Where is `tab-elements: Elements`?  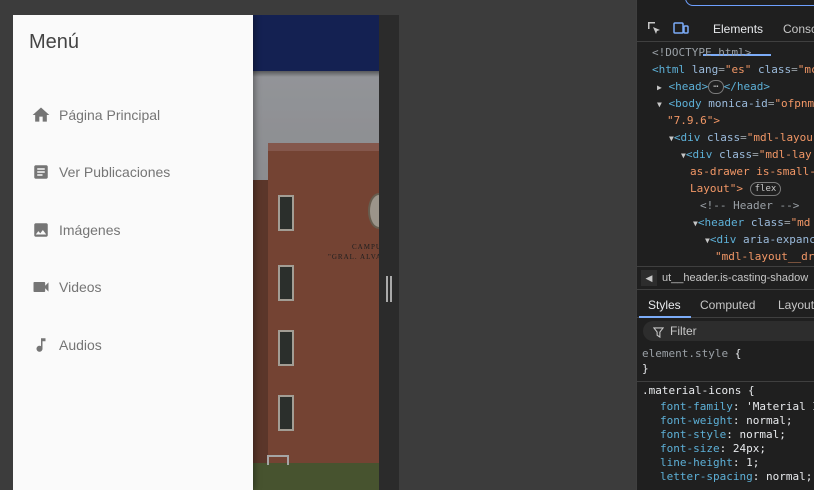
tab-elements: Elements is located at coordinates (738, 29).